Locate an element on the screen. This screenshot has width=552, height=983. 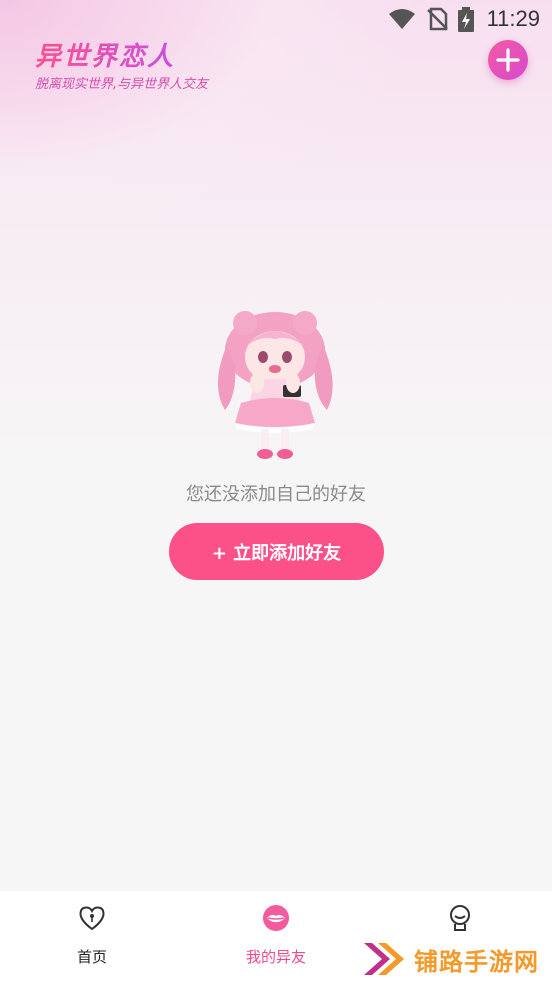
add-friend-button: + 立即添加好友 is located at coordinates (276, 551).